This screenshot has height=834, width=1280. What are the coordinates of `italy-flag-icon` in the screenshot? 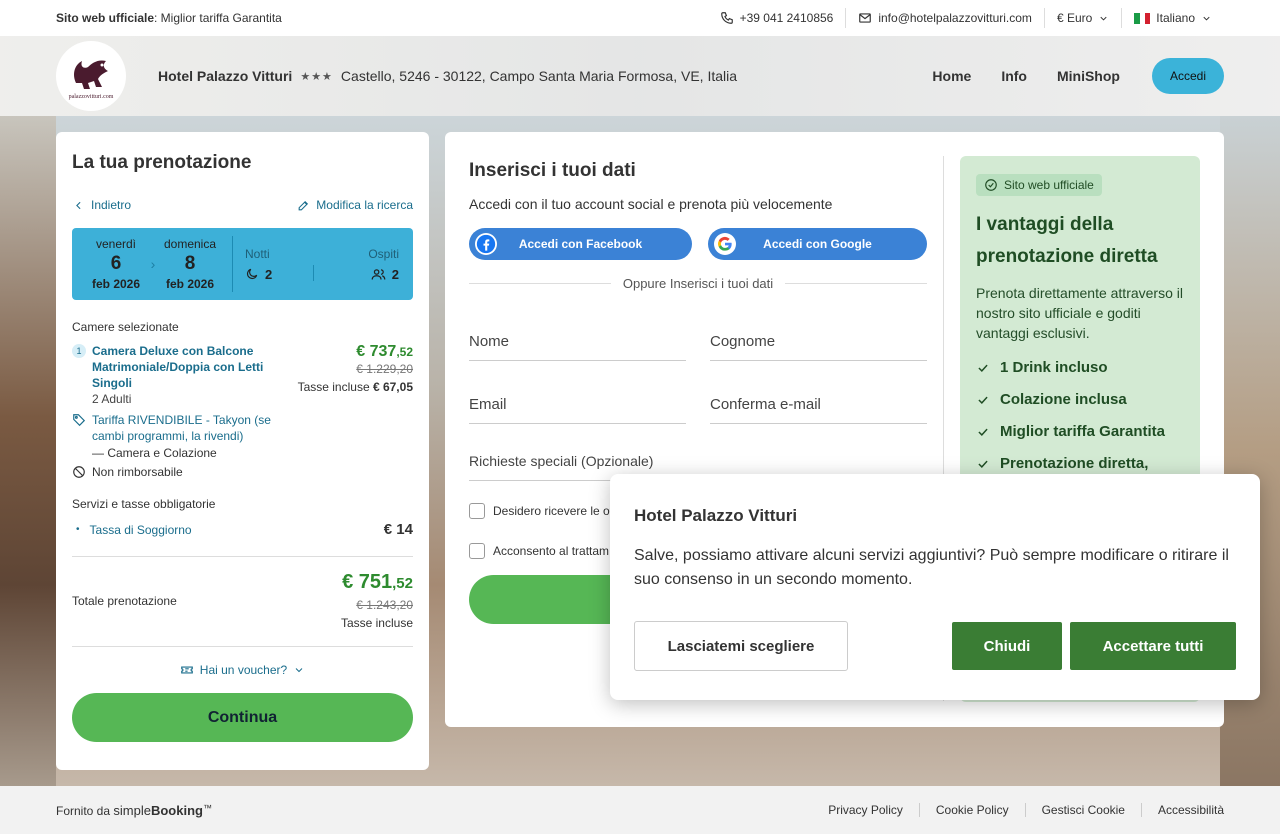 It's located at (1142, 18).